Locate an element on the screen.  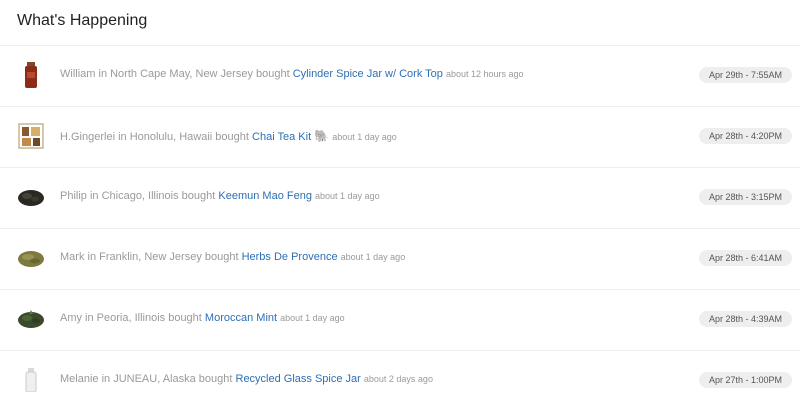
buyer-location: Philip in Chicago, Illinois bought is located at coordinates (138, 196).